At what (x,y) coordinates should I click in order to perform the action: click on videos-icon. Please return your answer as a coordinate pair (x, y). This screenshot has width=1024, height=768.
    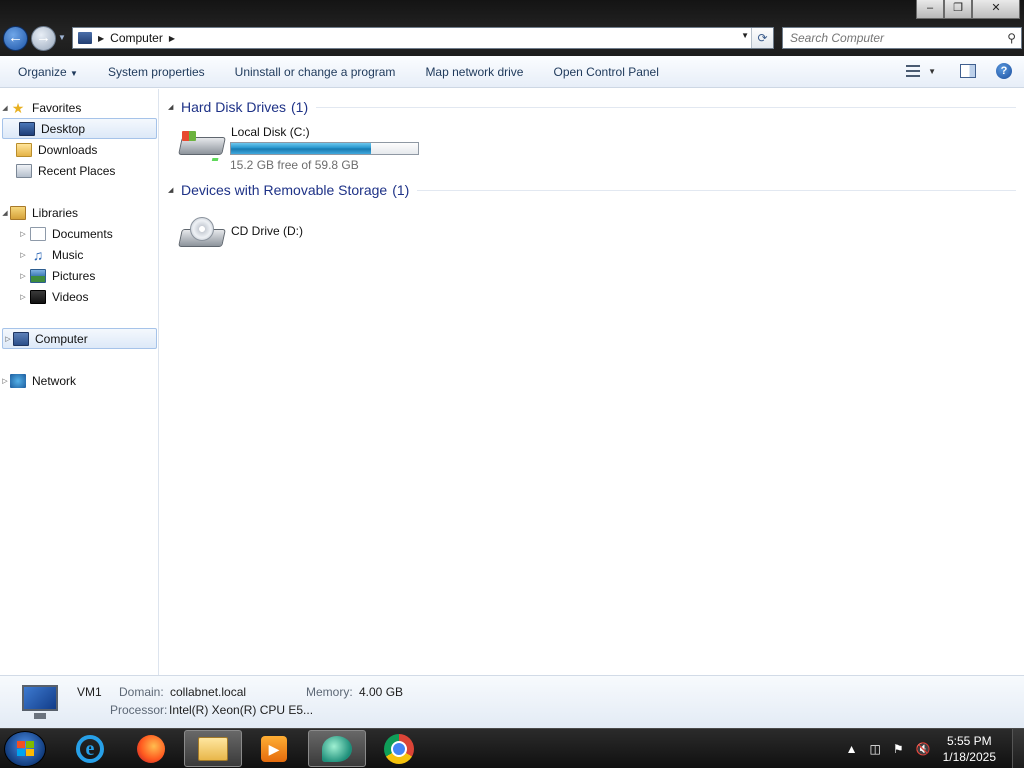
    Looking at the image, I should click on (38, 296).